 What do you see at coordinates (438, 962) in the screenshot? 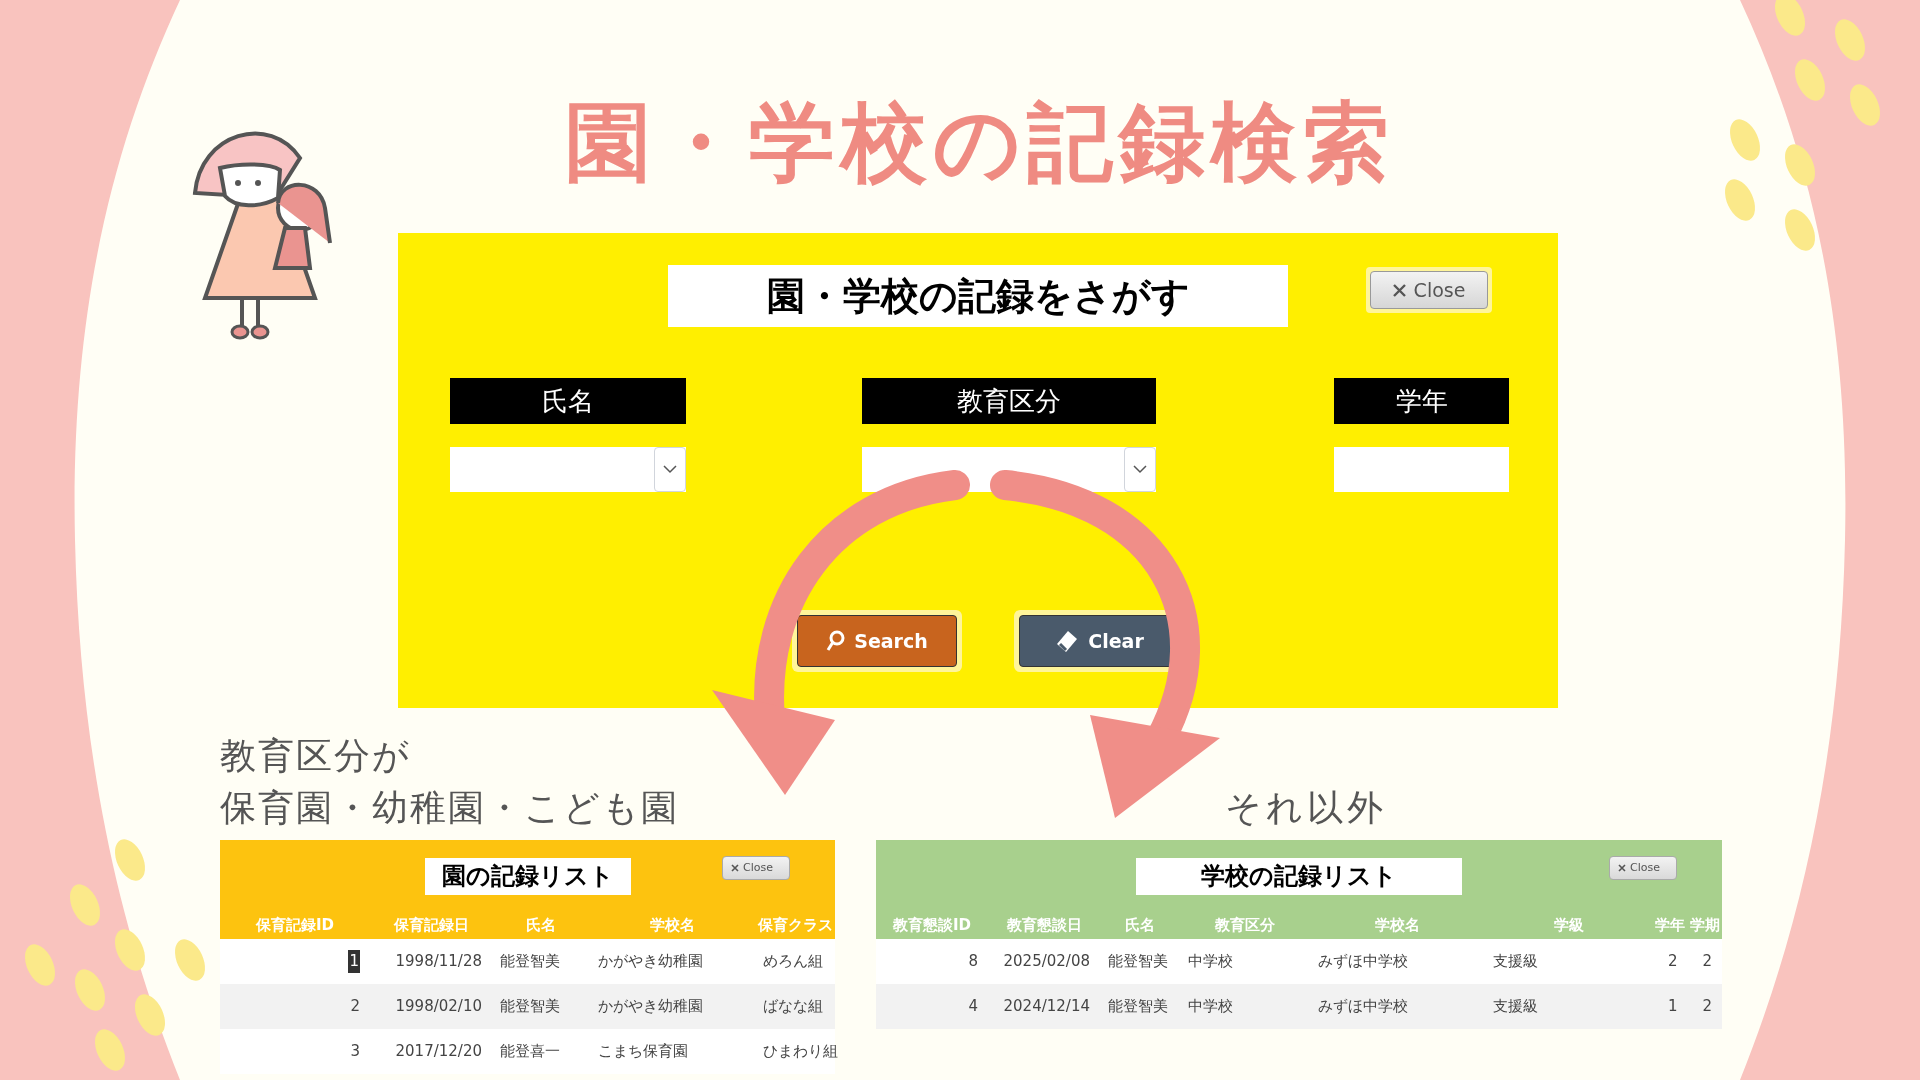
I see `table-cell-text: 1998/11/28` at bounding box center [438, 962].